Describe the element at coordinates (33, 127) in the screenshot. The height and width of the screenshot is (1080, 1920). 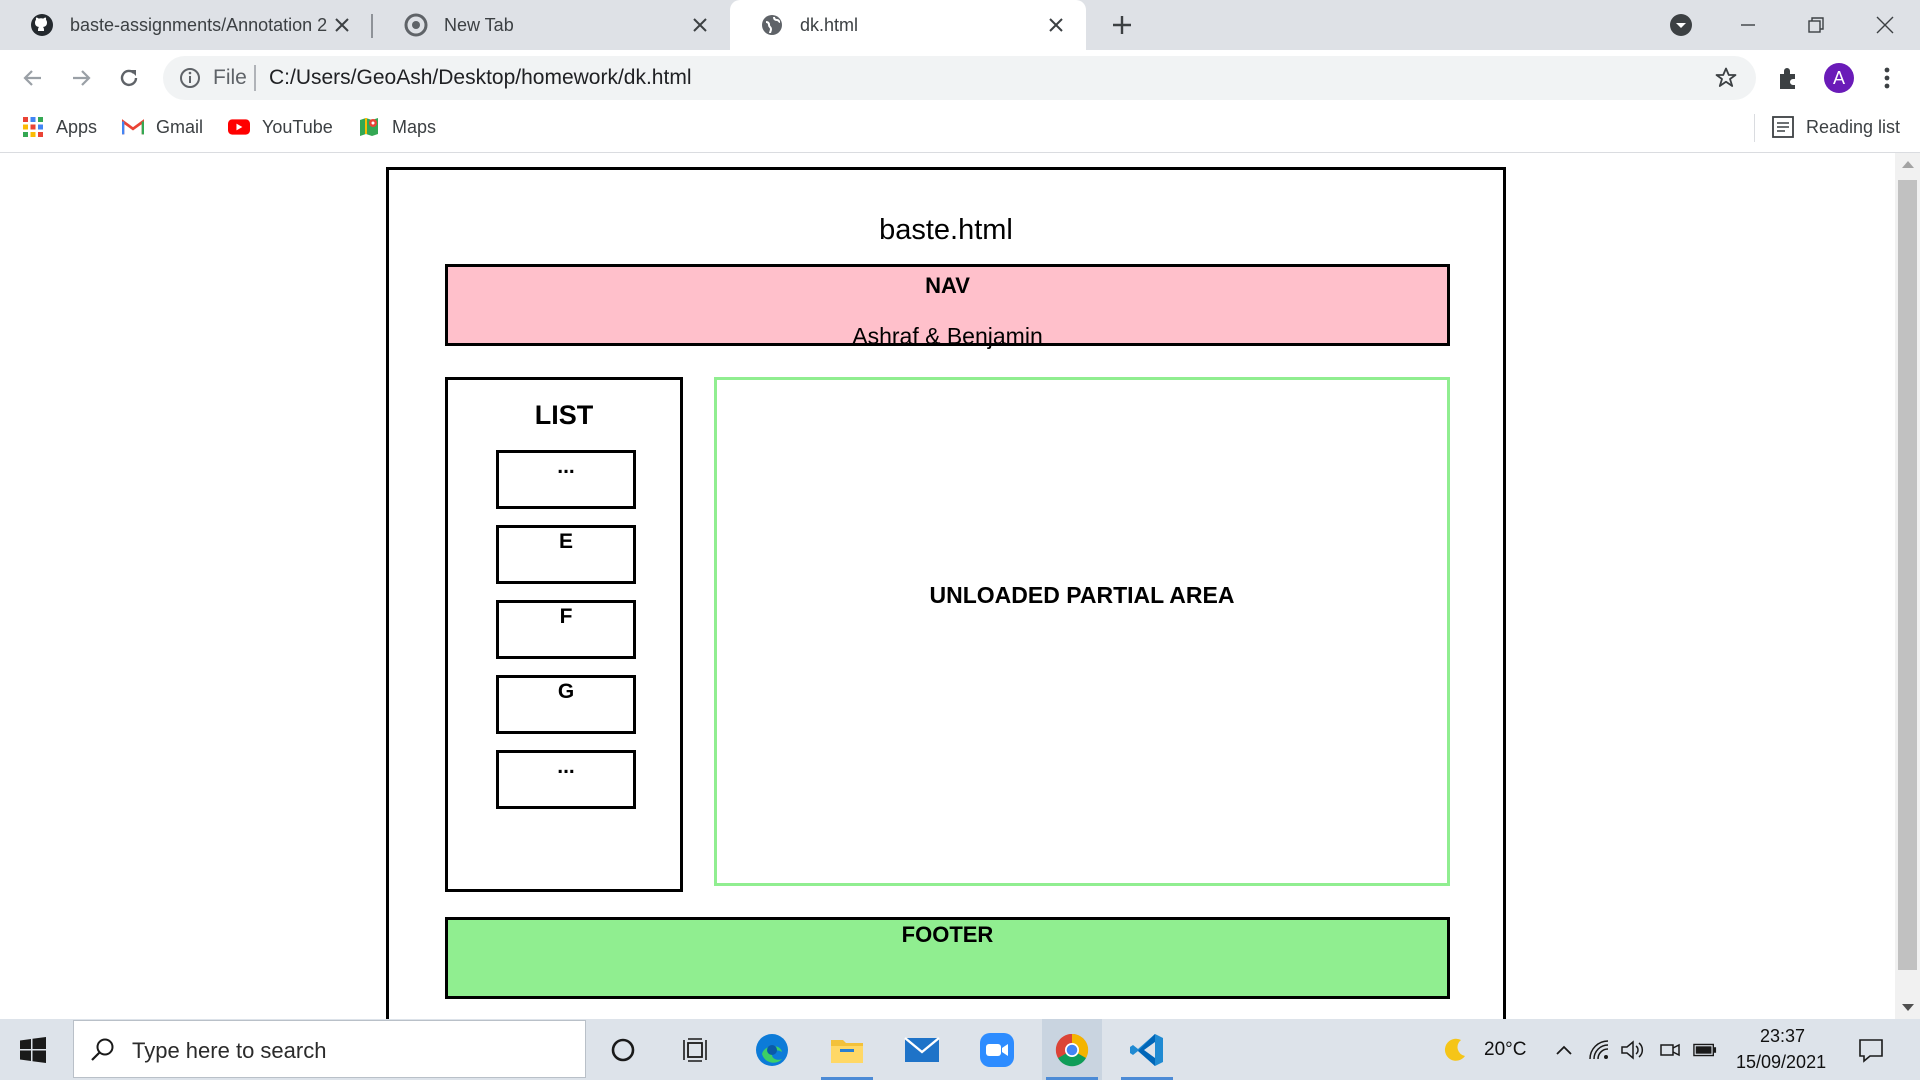
I see `apps-grid-icon` at that location.